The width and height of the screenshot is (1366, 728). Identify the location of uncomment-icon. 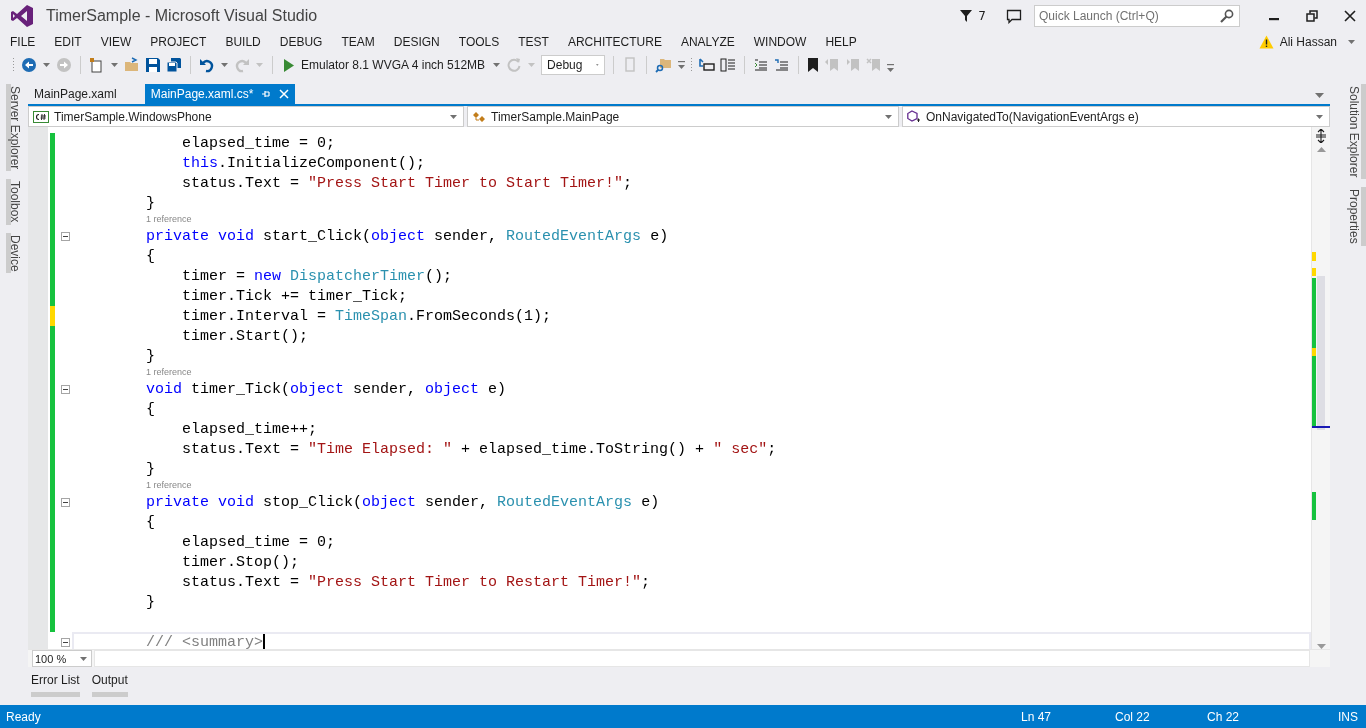
(782, 65).